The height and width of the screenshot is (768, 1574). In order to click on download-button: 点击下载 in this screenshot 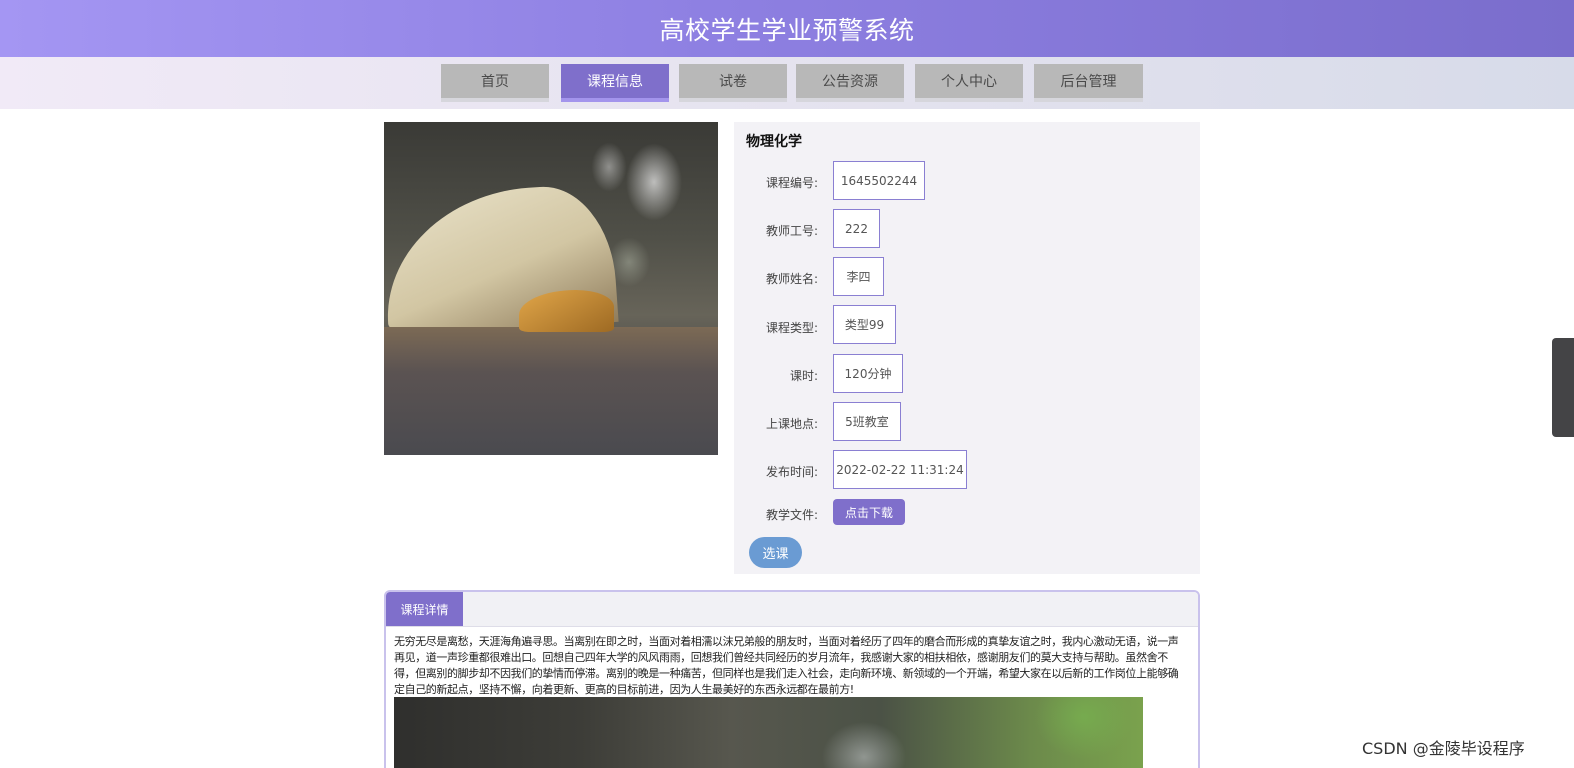, I will do `click(869, 512)`.